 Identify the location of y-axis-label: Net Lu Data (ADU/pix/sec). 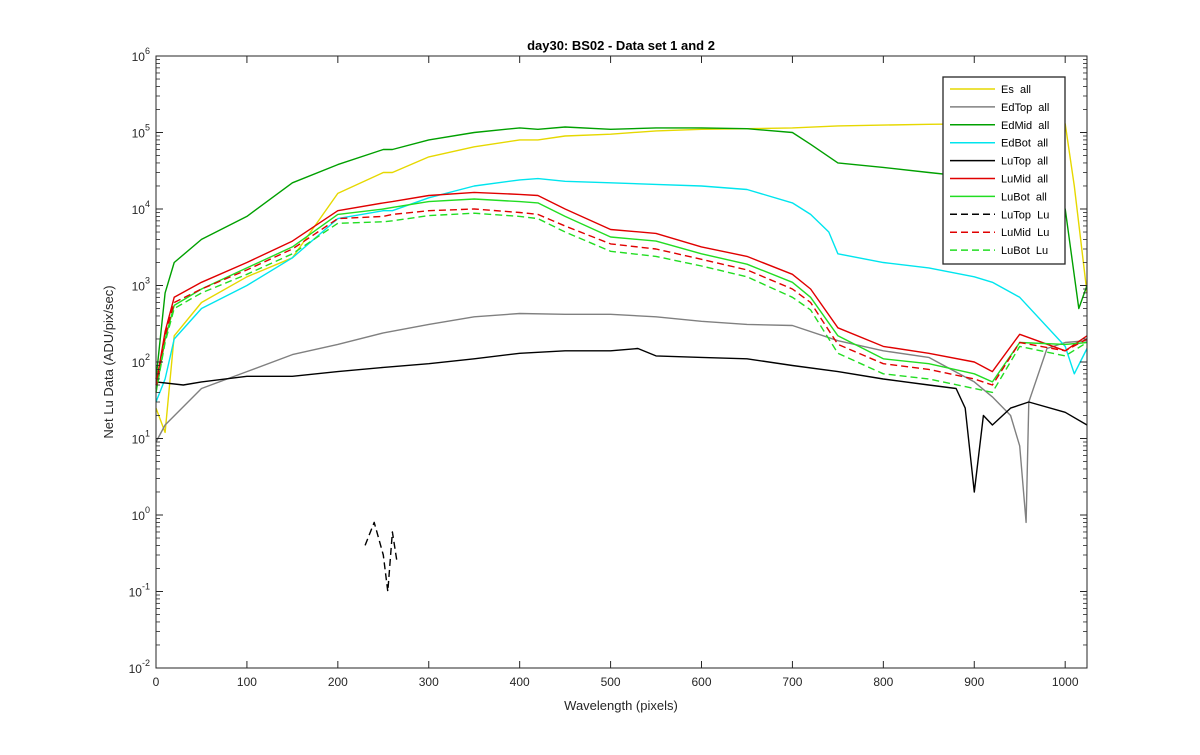
(108, 361).